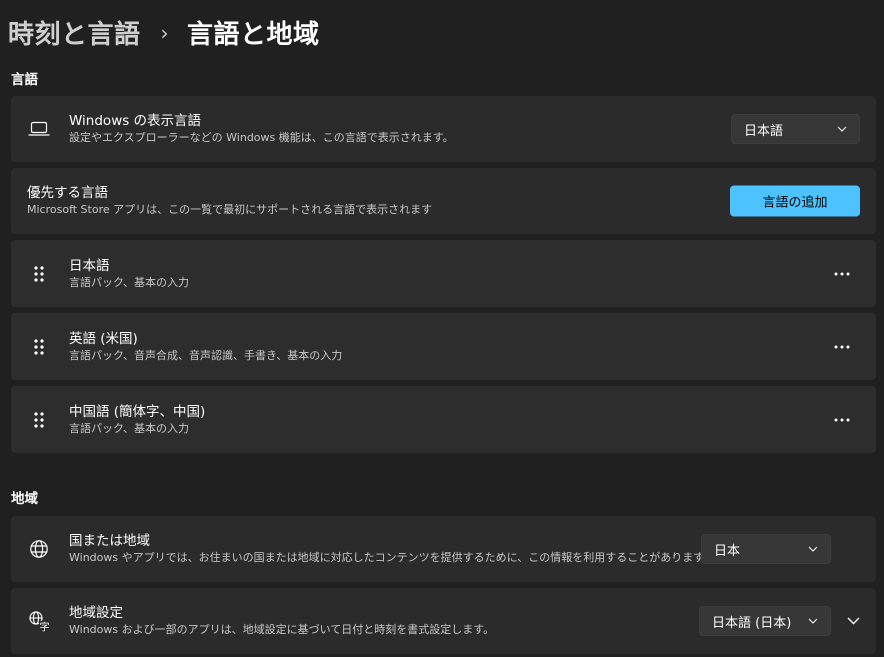  Describe the element at coordinates (129, 274) in the screenshot. I see `language-text: 日本語 言語パック、基本の入力` at that location.